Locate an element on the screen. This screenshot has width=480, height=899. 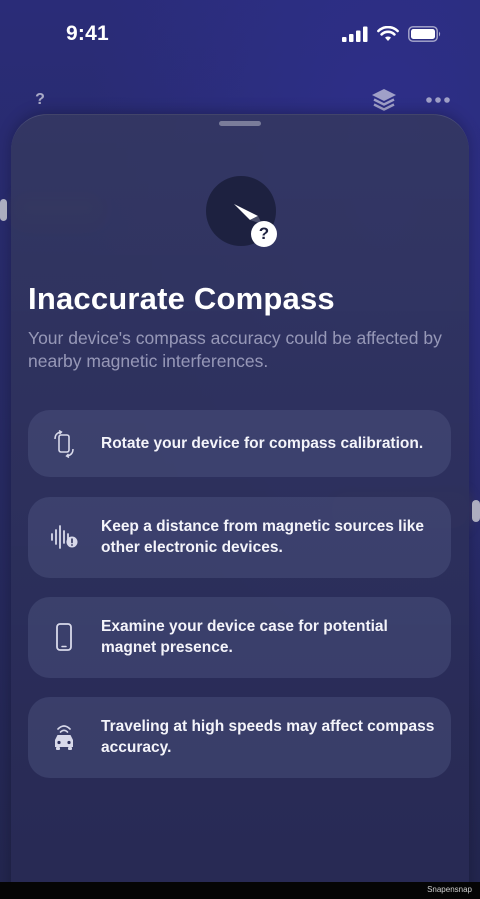
battery-icon is located at coordinates (424, 34).